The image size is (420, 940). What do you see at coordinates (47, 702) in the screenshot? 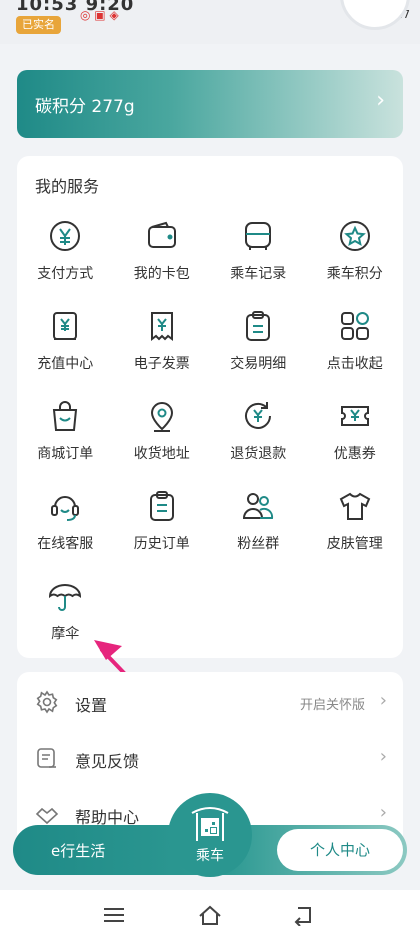
I see `gear-icon` at bounding box center [47, 702].